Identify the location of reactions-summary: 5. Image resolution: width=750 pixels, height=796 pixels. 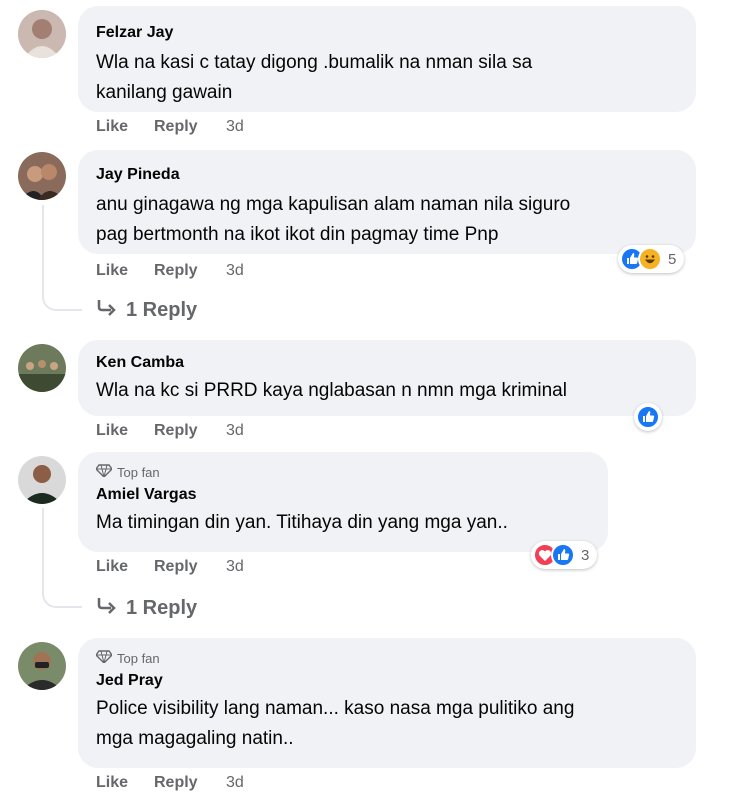
(651, 259).